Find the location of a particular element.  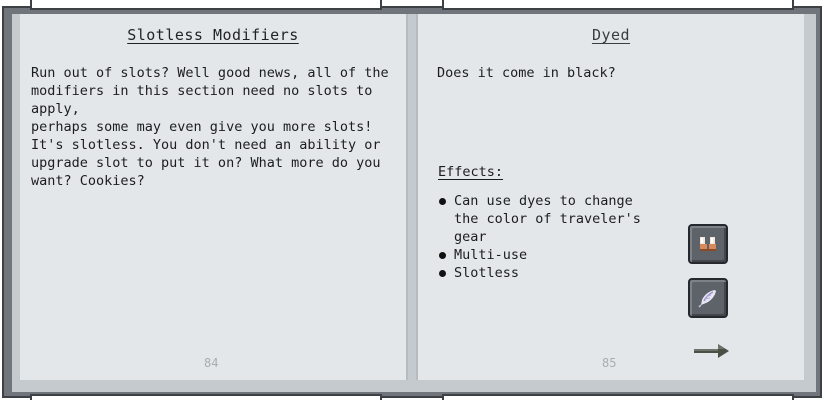

right-page-number: 85 is located at coordinates (609, 363).